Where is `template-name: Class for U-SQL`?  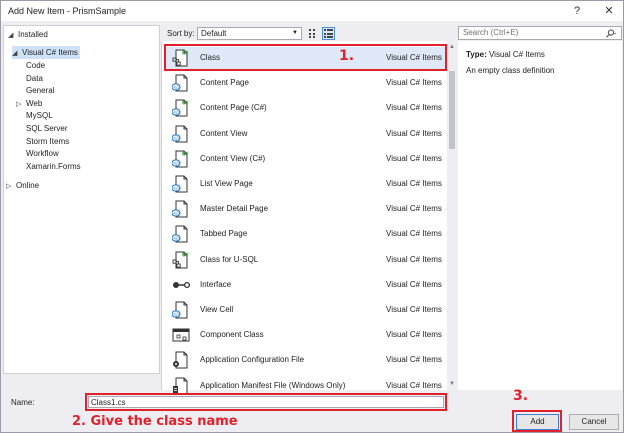 template-name: Class for U-SQL is located at coordinates (229, 259).